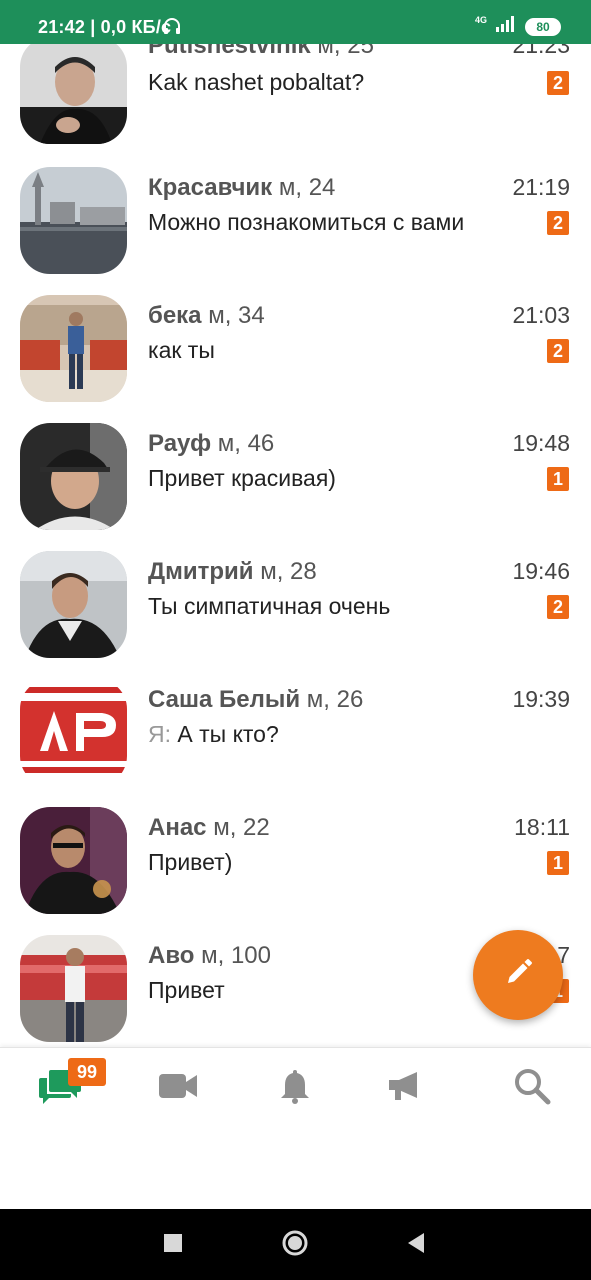 Image resolution: width=591 pixels, height=1280 pixels. I want to click on signal-icon, so click(506, 26).